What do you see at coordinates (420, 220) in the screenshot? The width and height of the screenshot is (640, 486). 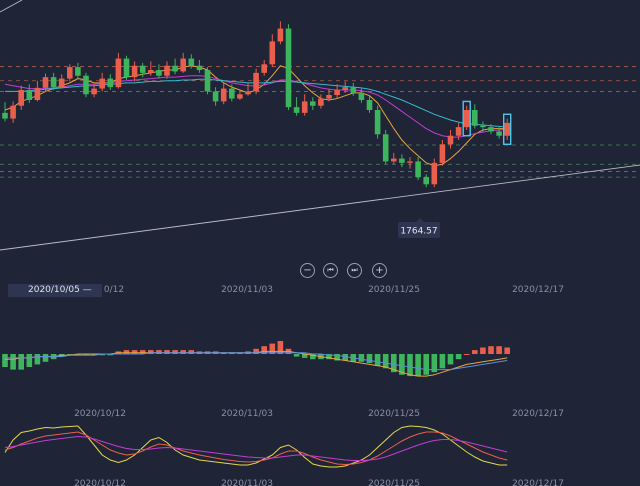 I see `tooltip-pointer` at bounding box center [420, 220].